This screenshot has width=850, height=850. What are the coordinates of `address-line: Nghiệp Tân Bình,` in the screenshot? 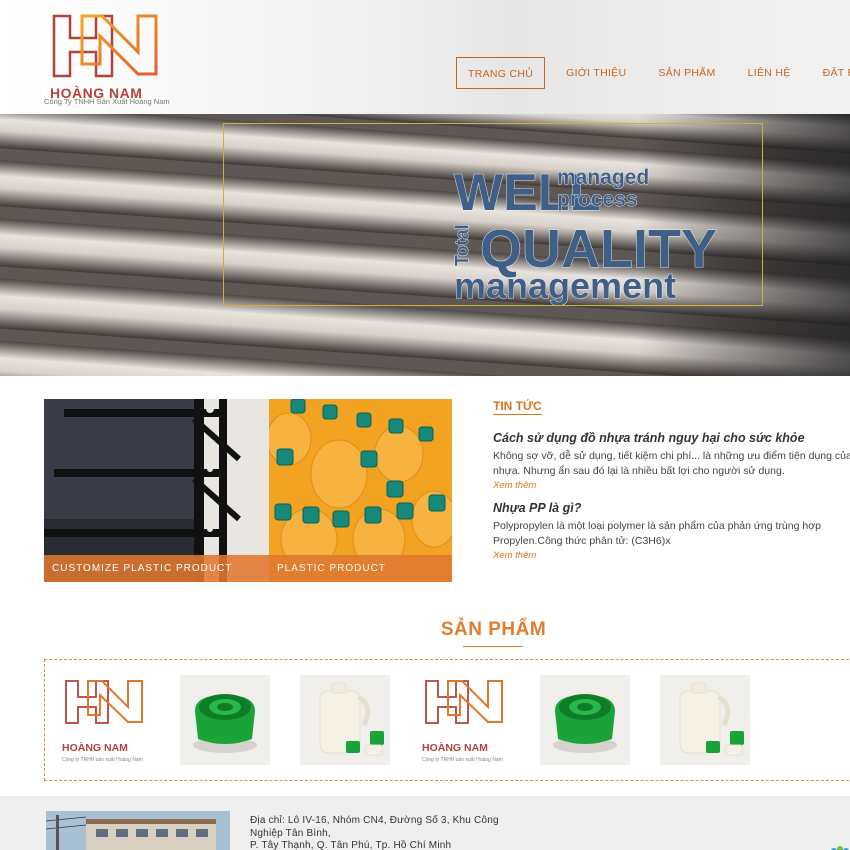 It's located at (290, 833).